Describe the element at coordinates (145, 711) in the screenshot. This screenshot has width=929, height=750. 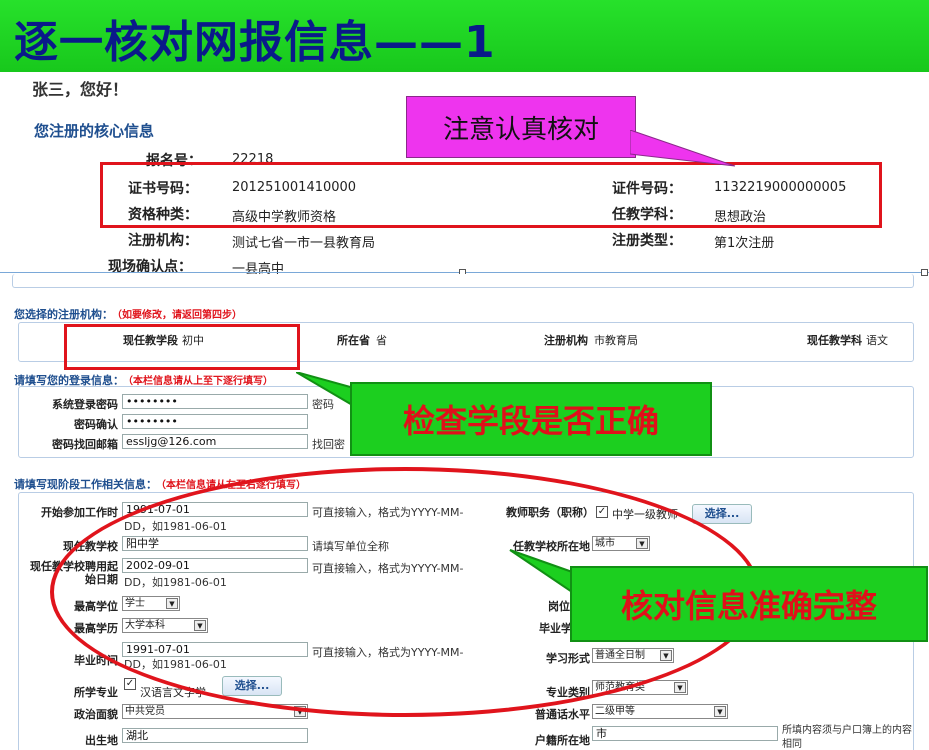
I see `politics-value: 中共党员` at that location.